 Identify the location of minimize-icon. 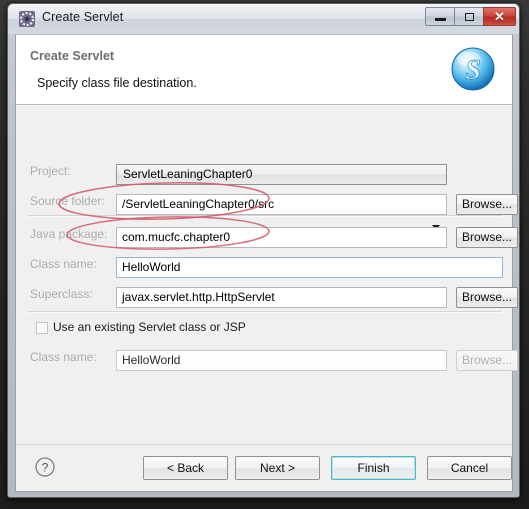
(440, 19).